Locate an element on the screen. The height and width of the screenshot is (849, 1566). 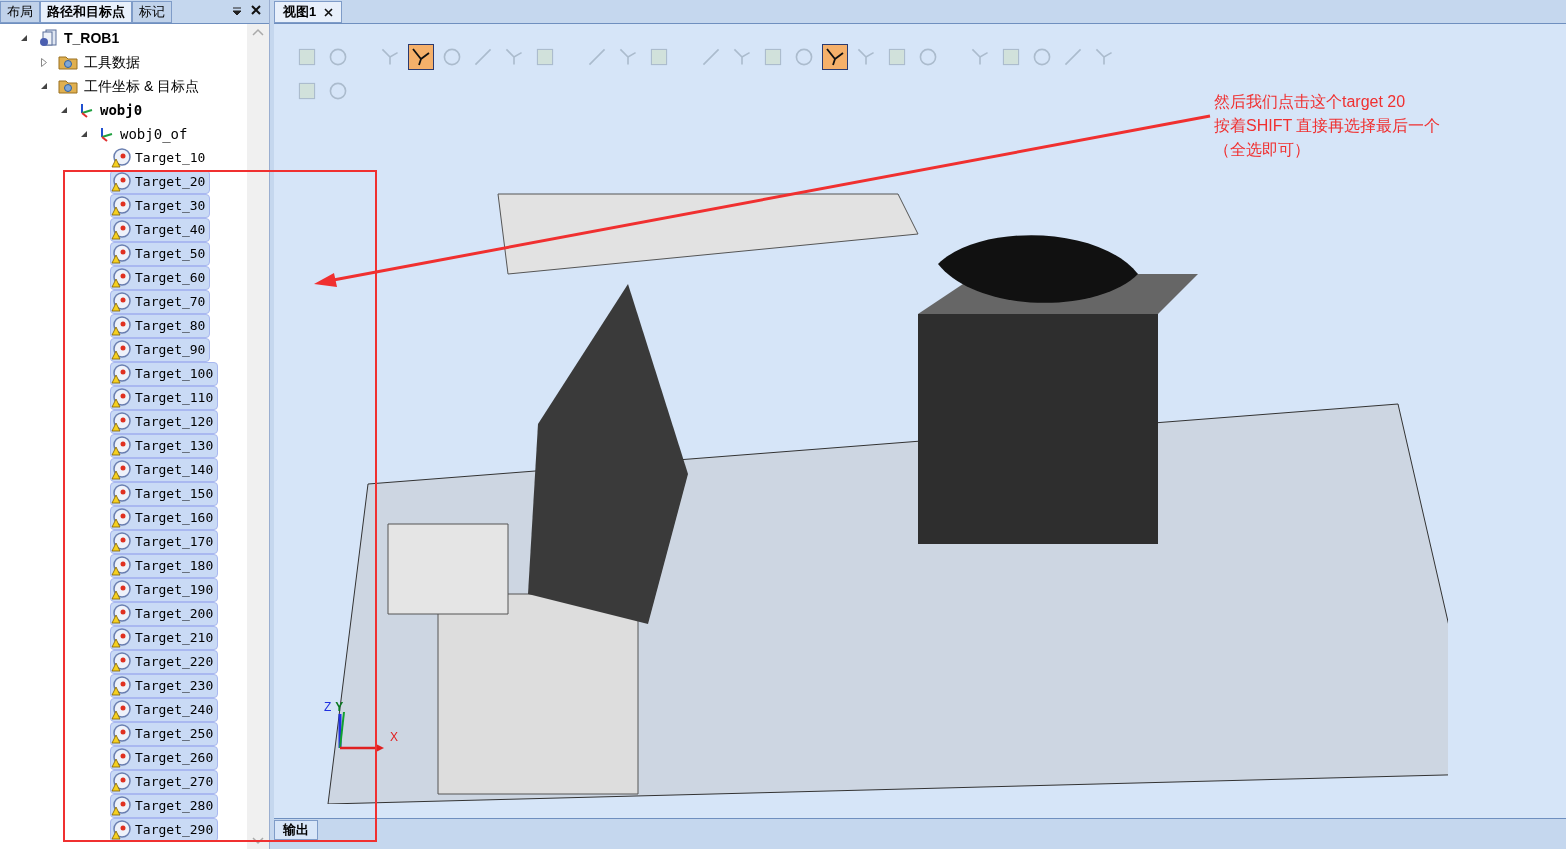
tree-item: Target_130 is located at coordinates (164, 446).